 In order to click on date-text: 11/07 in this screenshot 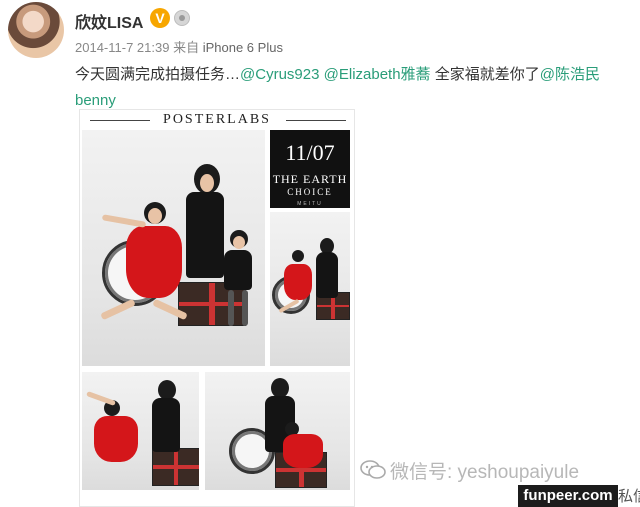, I will do `click(310, 152)`.